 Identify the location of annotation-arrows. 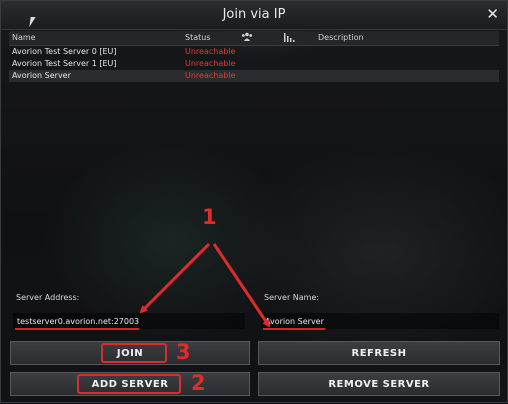
(205, 285).